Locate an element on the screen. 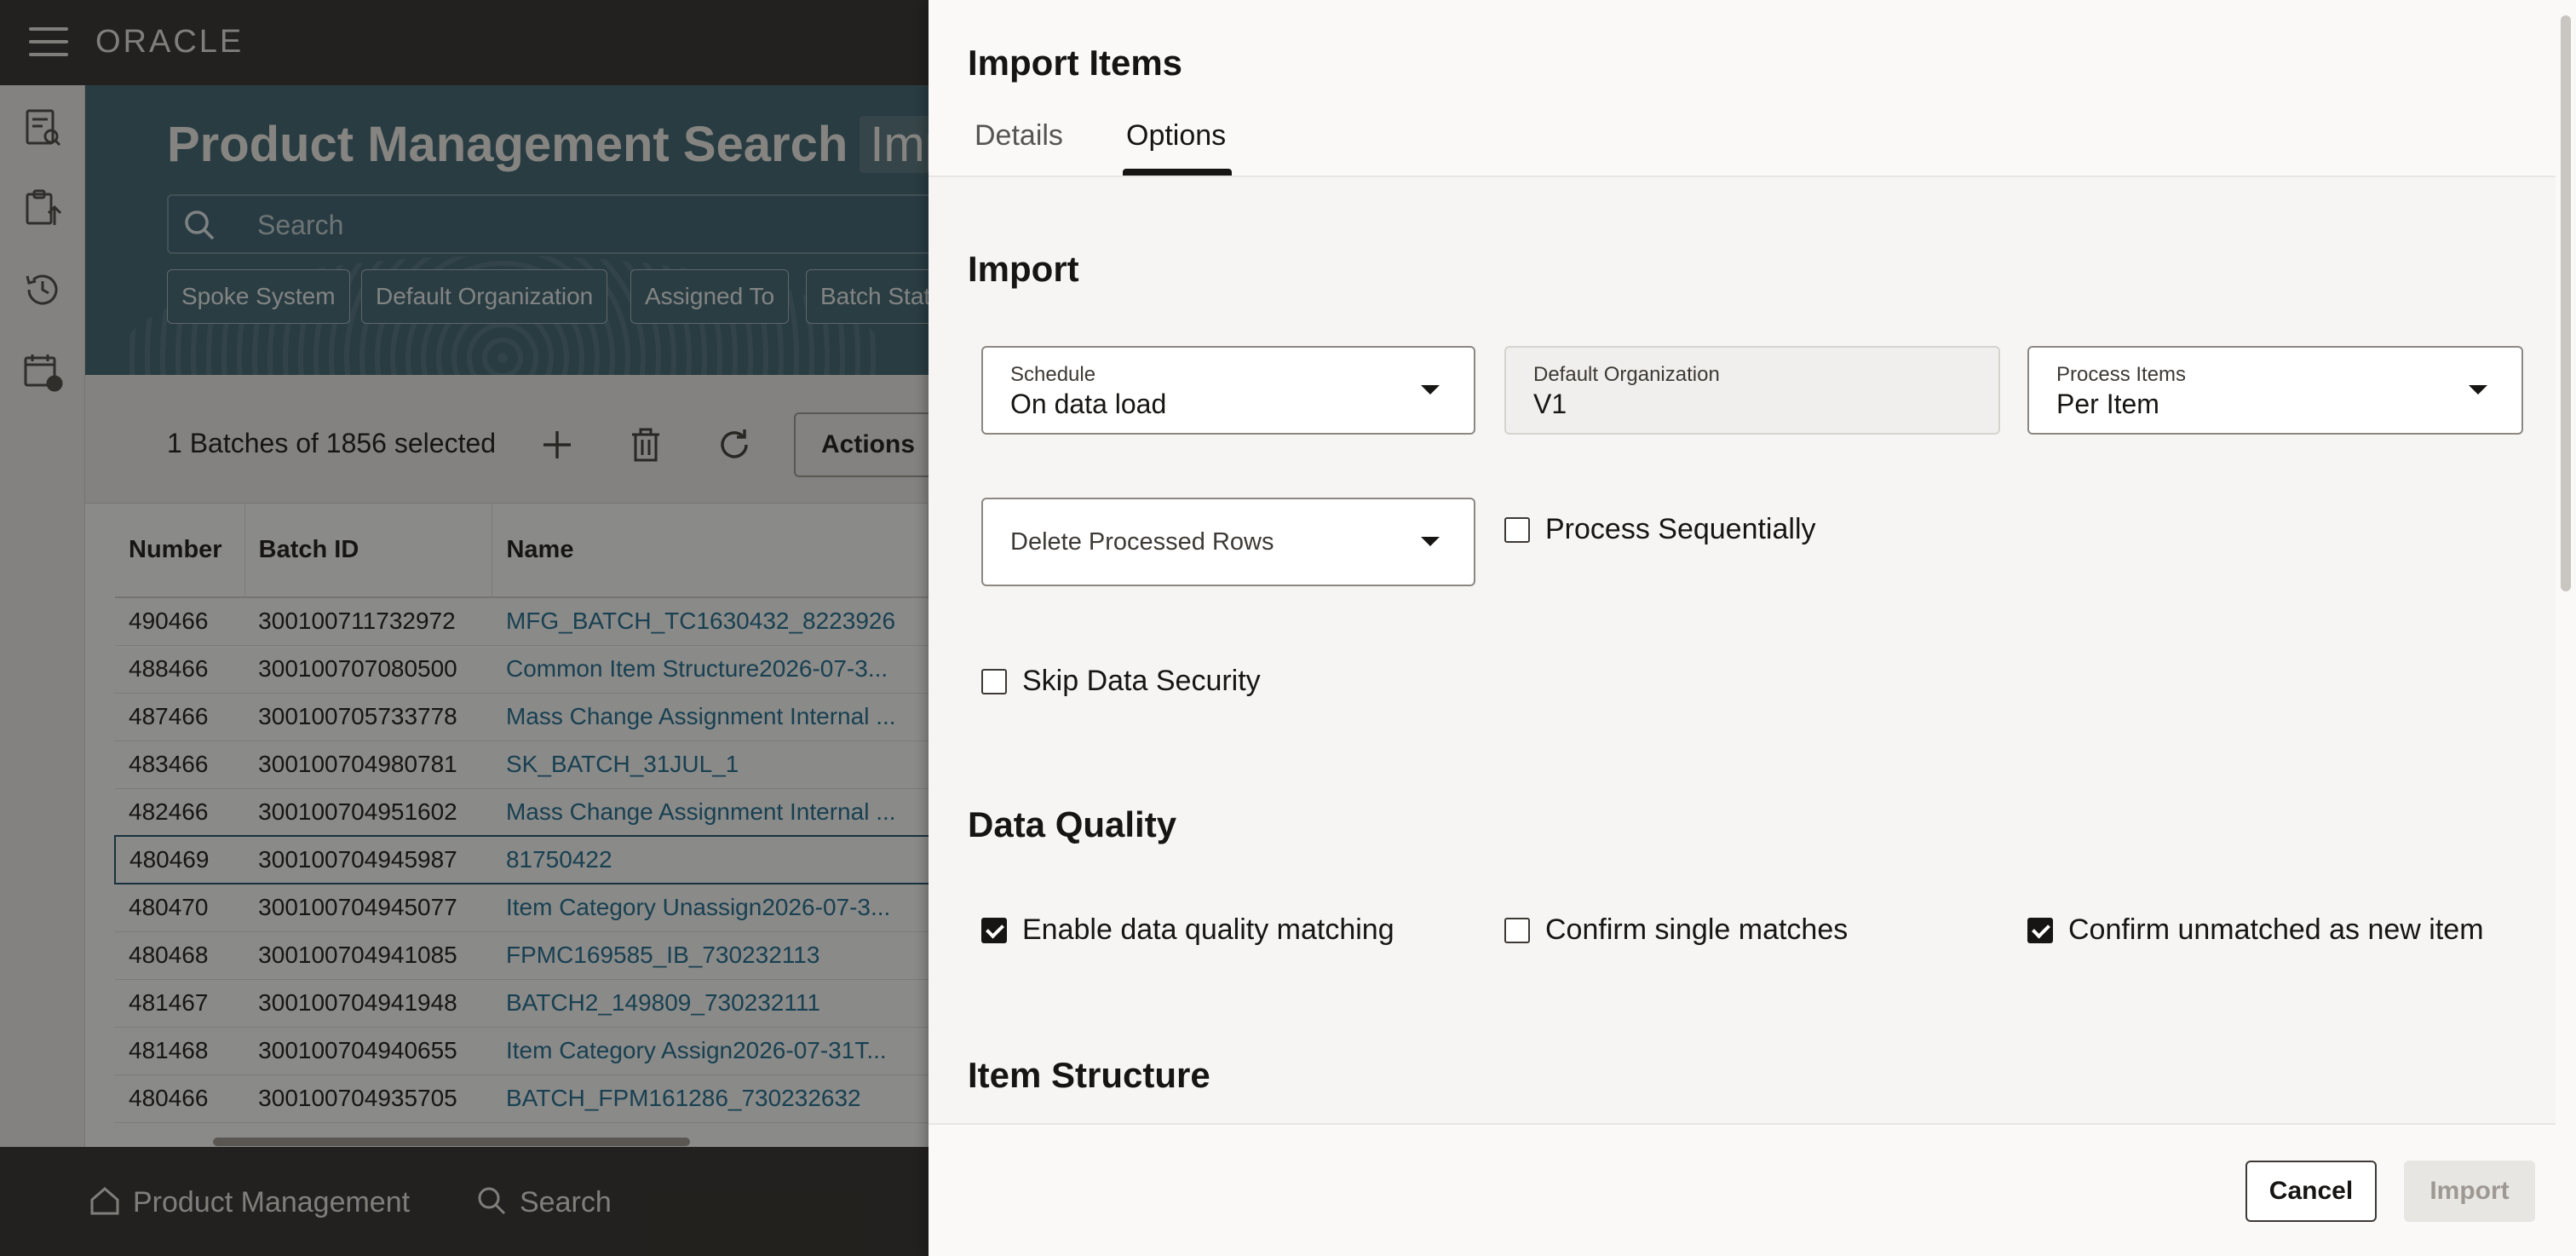  drawer-footer: Cancel Import is located at coordinates (1743, 1190).